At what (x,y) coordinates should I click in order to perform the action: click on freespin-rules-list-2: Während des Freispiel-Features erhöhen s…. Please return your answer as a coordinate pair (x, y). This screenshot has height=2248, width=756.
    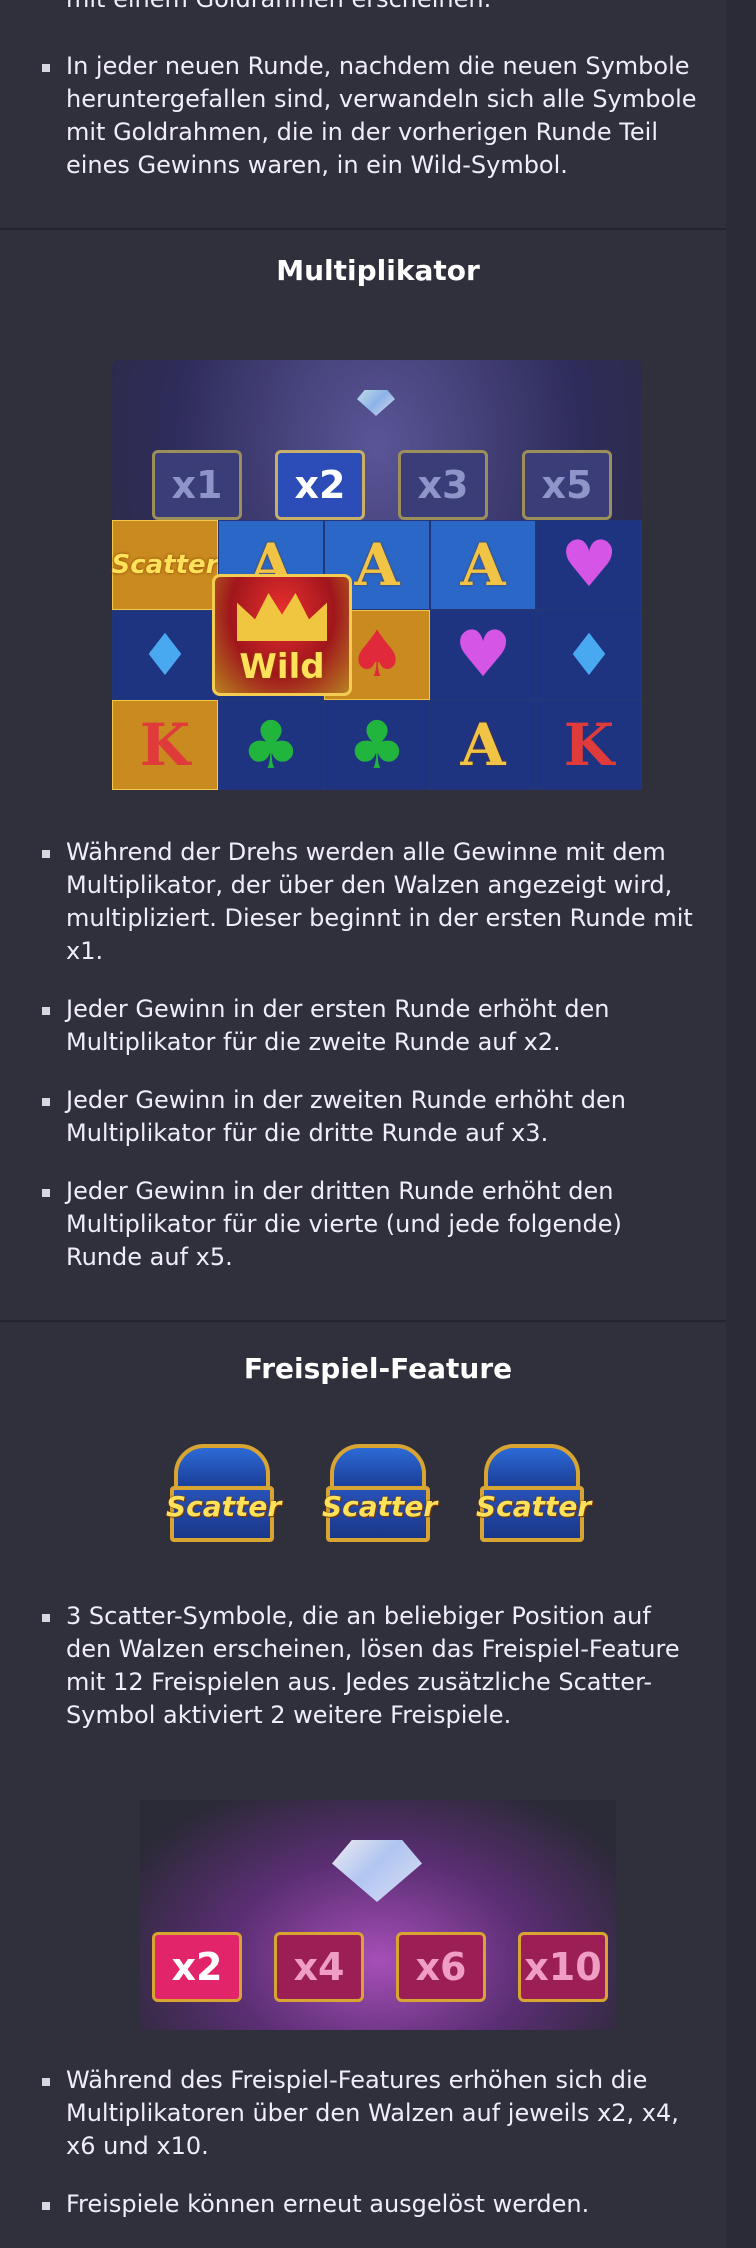
    Looking at the image, I should click on (370, 2155).